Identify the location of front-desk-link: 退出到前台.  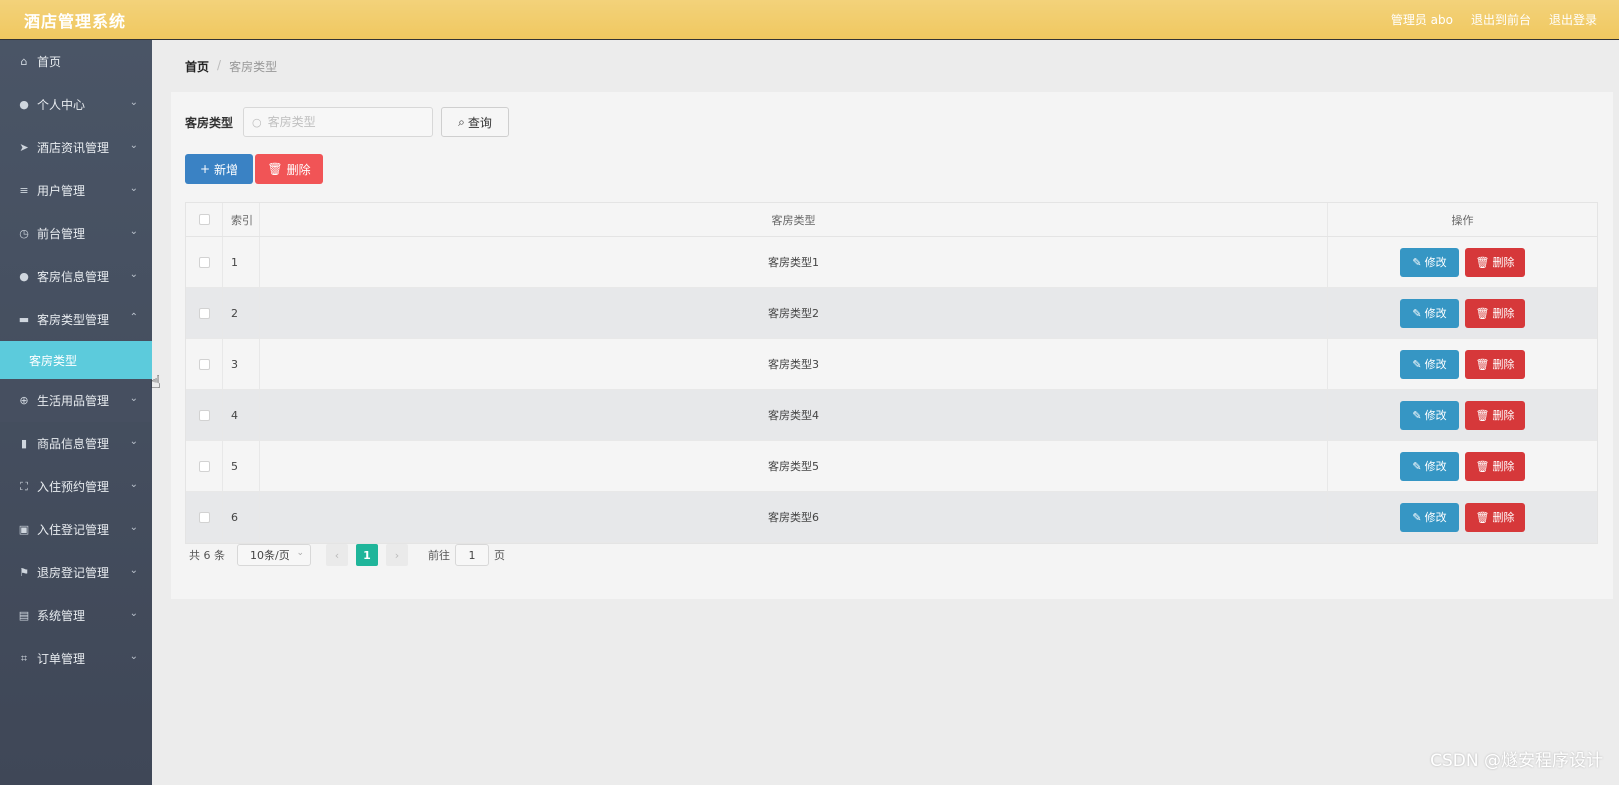
(1501, 19).